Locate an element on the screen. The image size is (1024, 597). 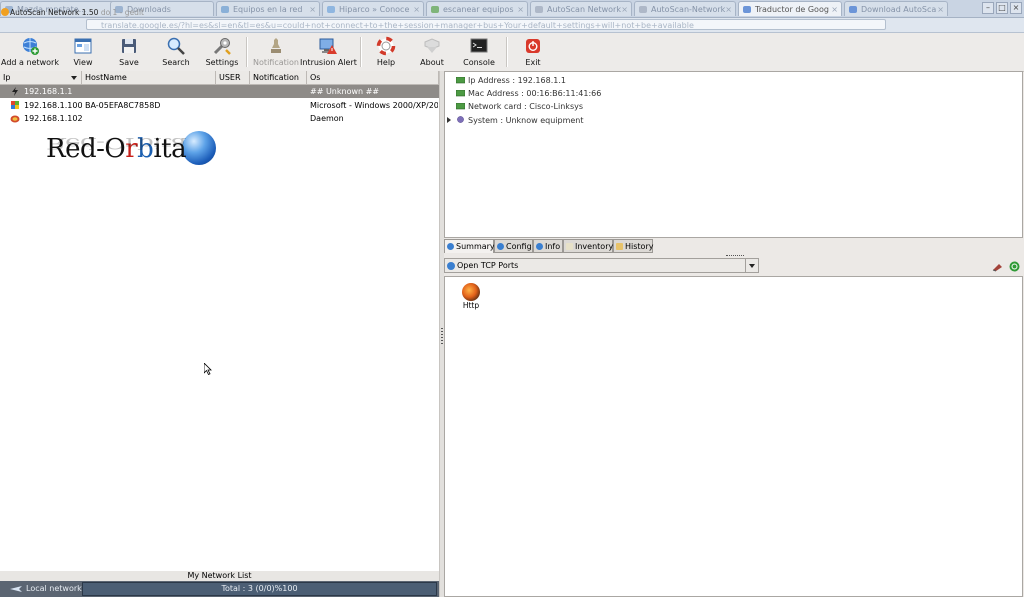
help-button: Help is located at coordinates (386, 52).